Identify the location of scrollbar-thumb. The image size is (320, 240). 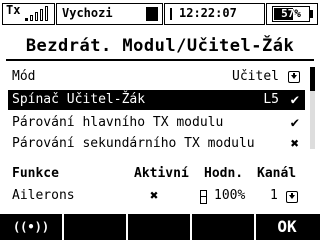
(312, 79).